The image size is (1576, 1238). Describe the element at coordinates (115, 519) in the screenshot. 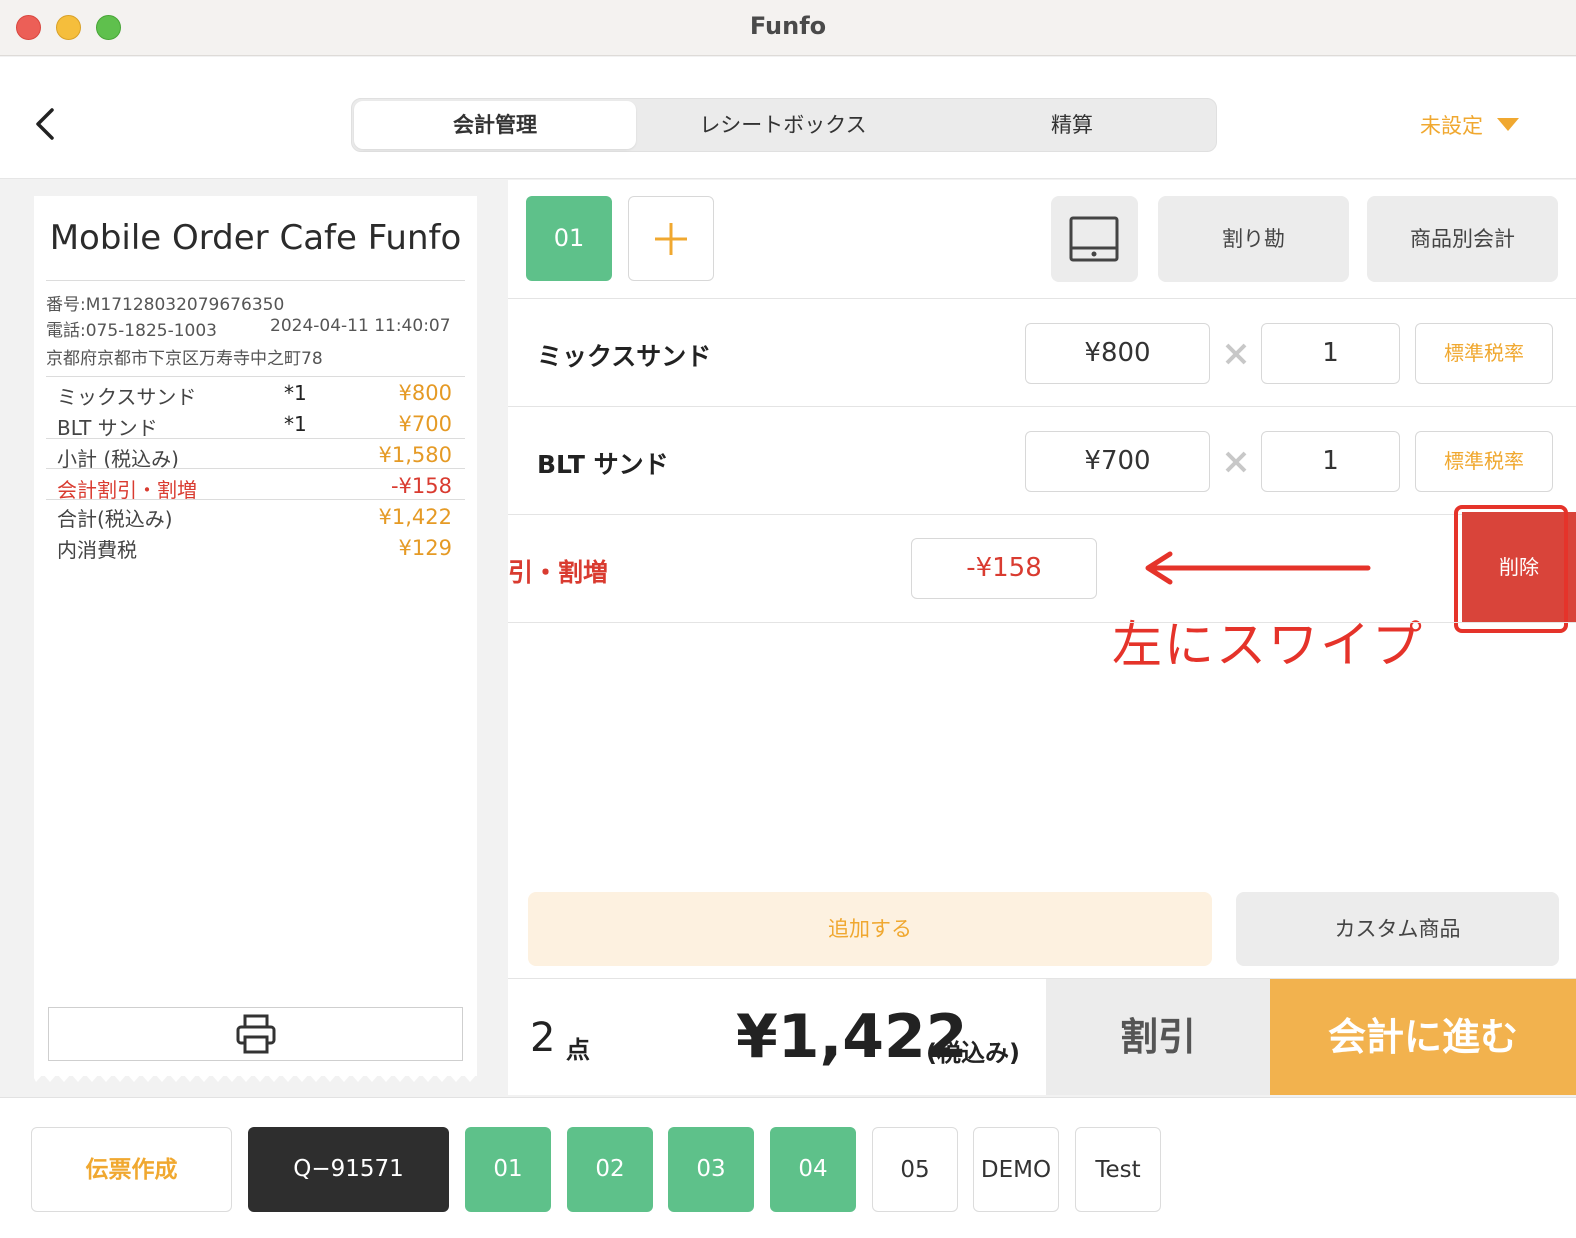

I see `receipt-total-label: 合計(税込み)` at that location.